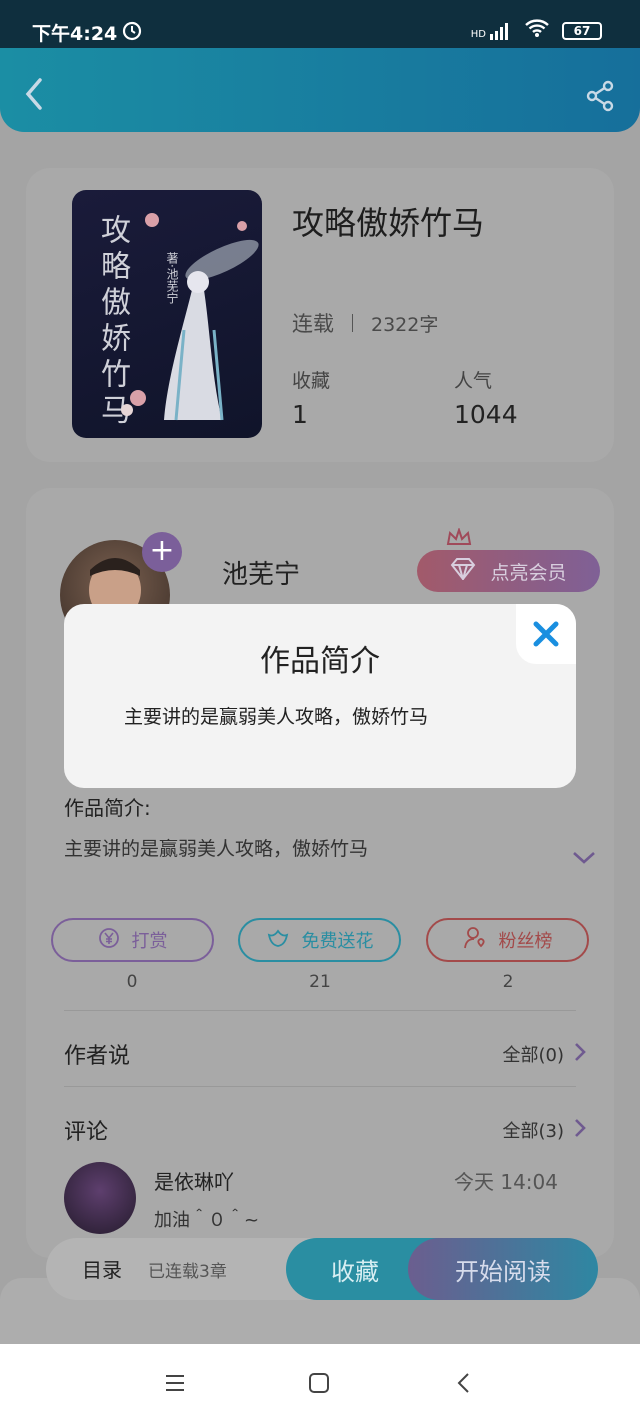 This screenshot has width=640, height=1422. Describe the element at coordinates (463, 571) in the screenshot. I see `diamond-icon` at that location.